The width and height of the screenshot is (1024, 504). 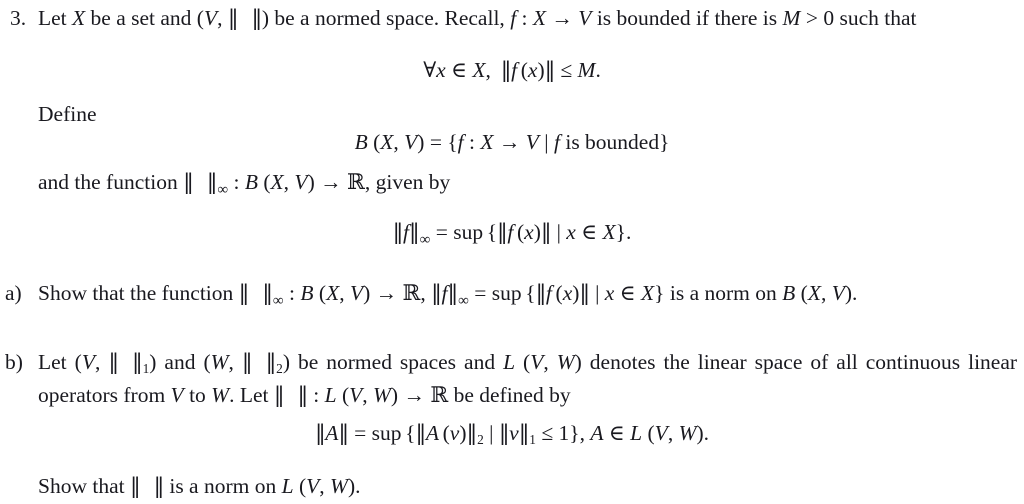 I want to click on b-norm3-close: ‖, so click(x=303, y=395).